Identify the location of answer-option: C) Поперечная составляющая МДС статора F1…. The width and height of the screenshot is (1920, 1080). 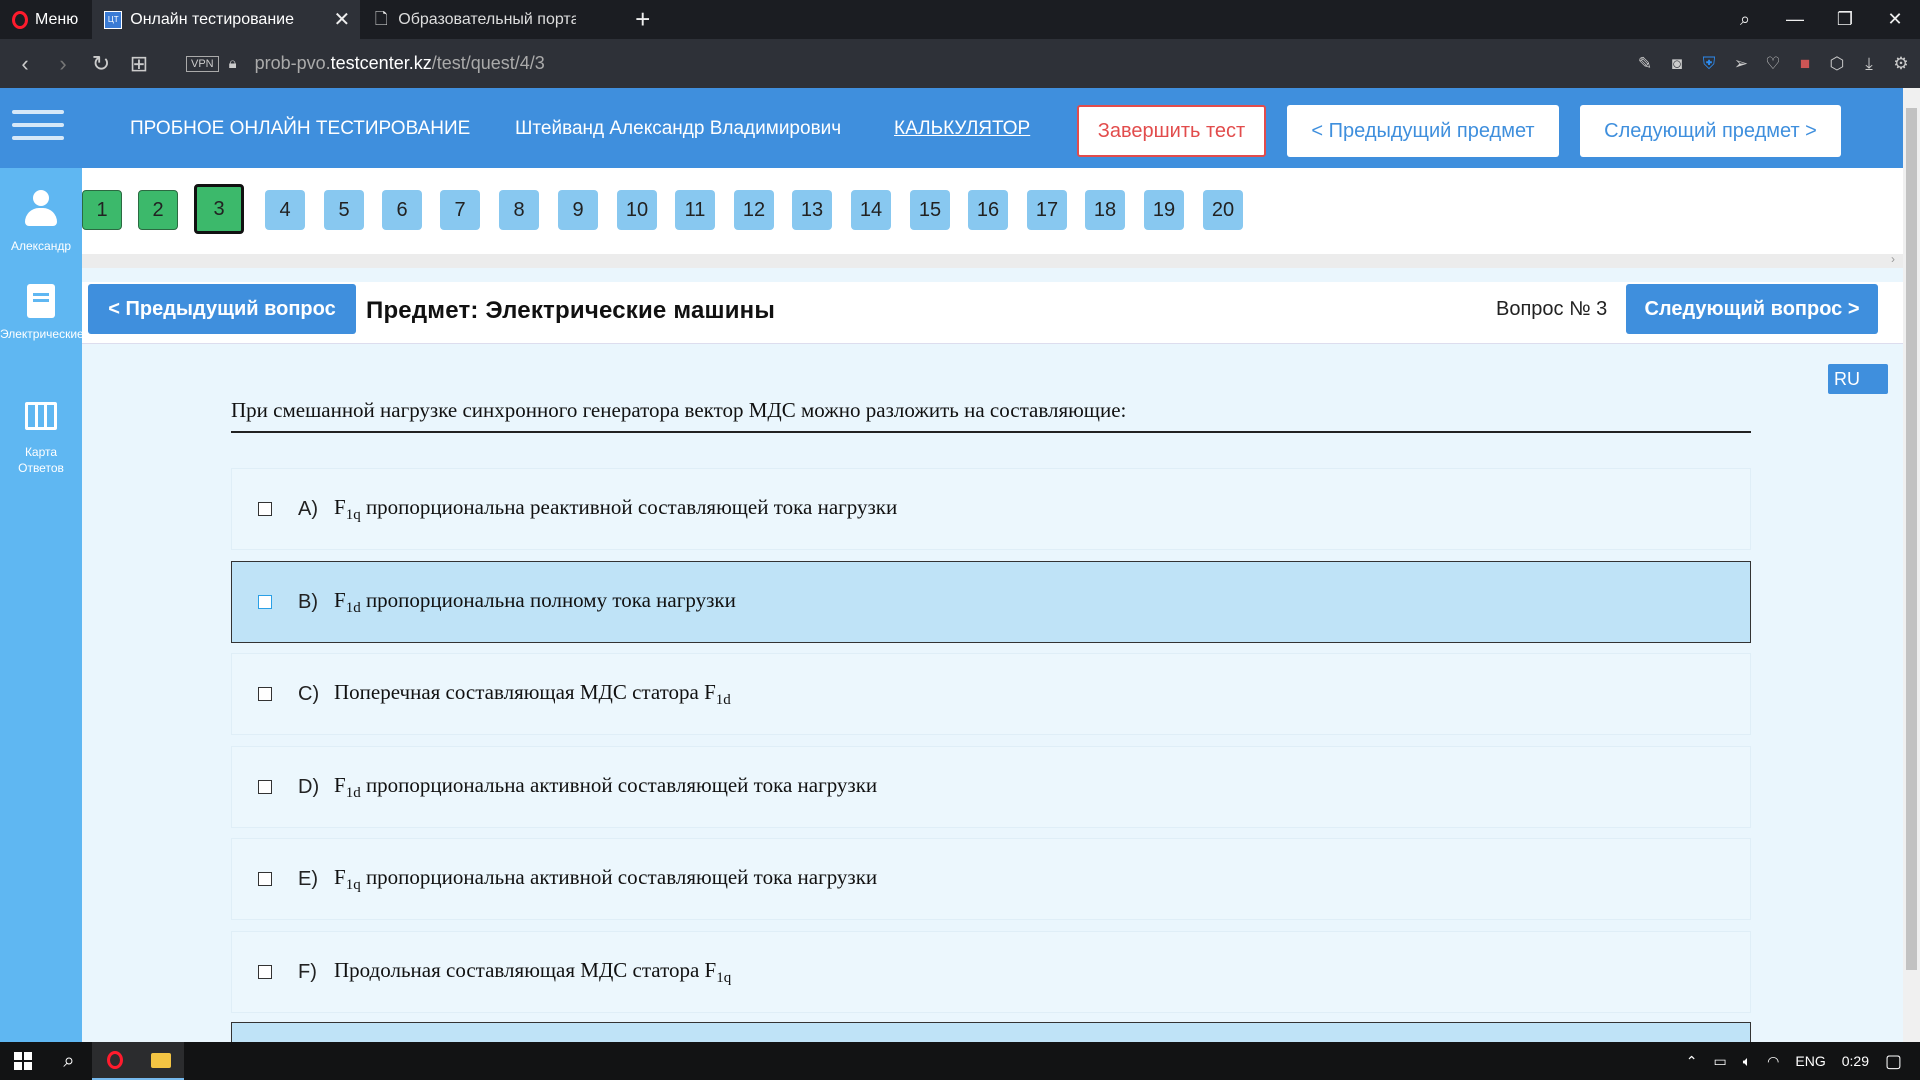
(991, 694).